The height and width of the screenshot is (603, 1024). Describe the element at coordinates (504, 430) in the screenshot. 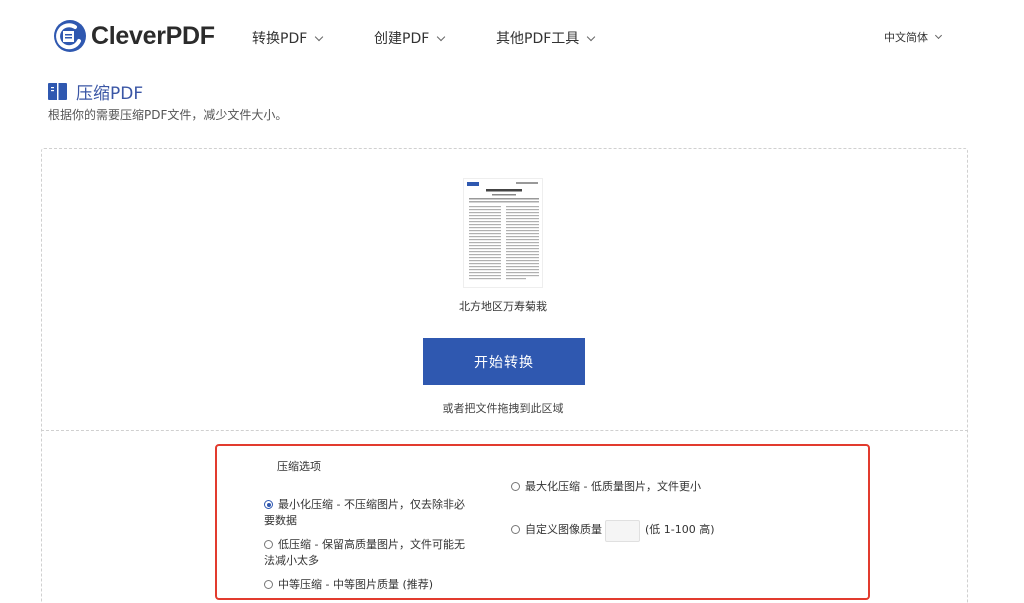

I see `section-divider` at that location.